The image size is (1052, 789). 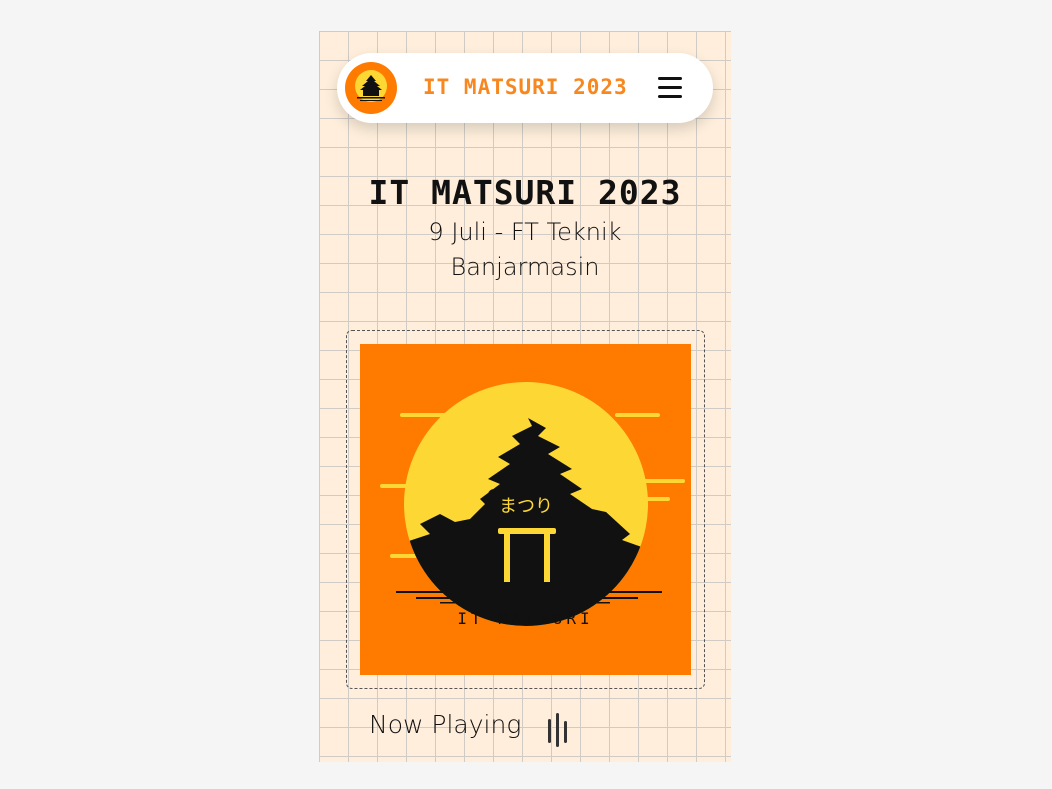 I want to click on event-subtitle: 9 Juli - FT Teknik Banjarmasin, so click(x=525, y=249).